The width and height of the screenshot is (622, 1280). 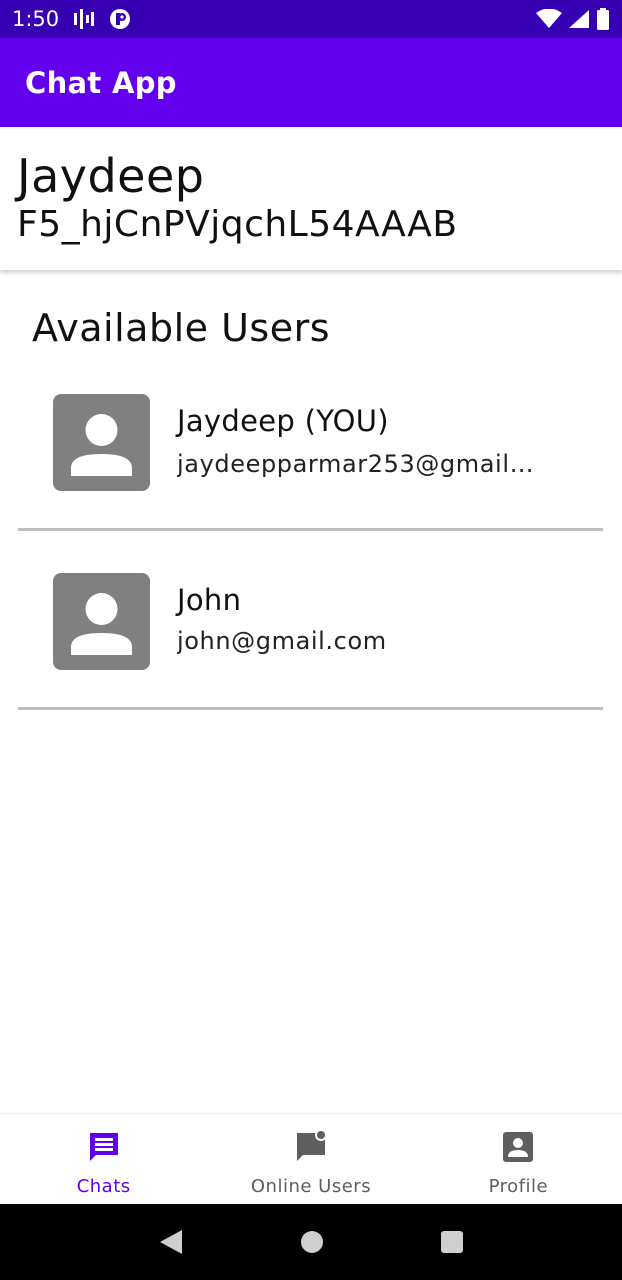 What do you see at coordinates (104, 1149) in the screenshot?
I see `chat-icon` at bounding box center [104, 1149].